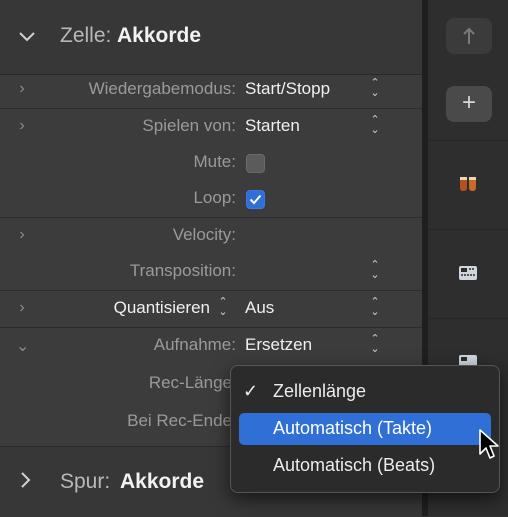  I want to click on section-label: Zelle:, so click(86, 35).